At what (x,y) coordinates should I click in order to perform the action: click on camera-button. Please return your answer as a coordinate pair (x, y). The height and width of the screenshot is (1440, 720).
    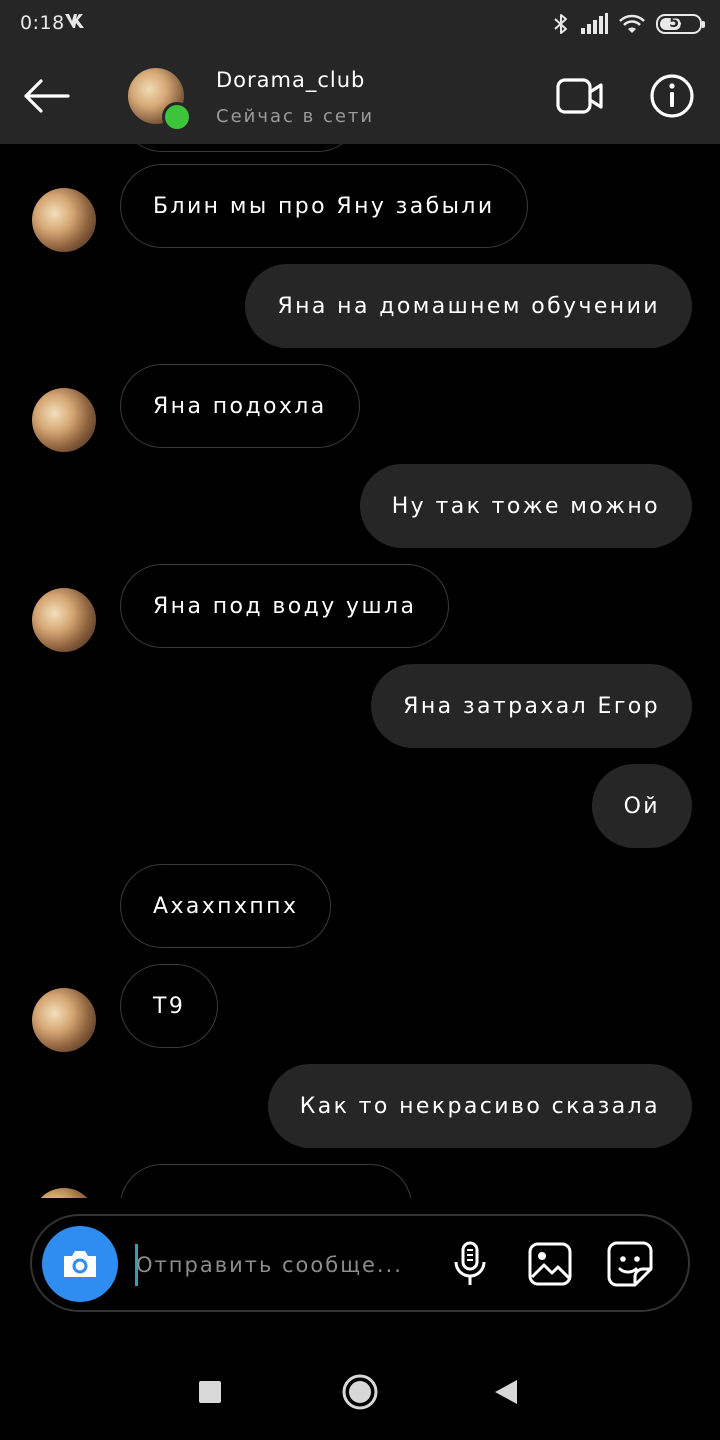
    Looking at the image, I should click on (80, 1264).